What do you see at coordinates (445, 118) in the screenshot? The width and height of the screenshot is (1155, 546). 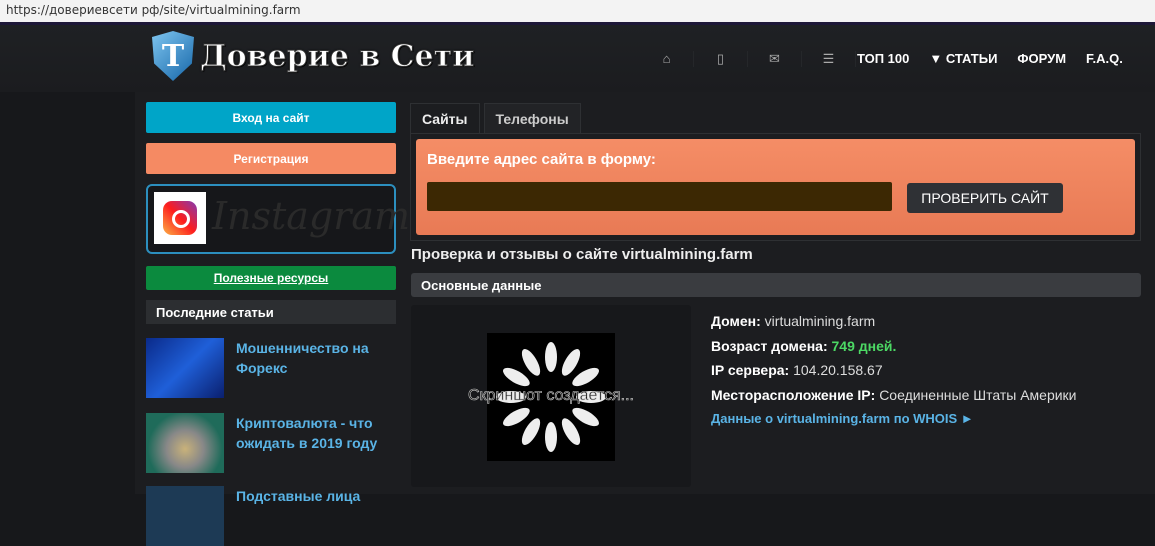 I see `tab-sites: Сайты` at bounding box center [445, 118].